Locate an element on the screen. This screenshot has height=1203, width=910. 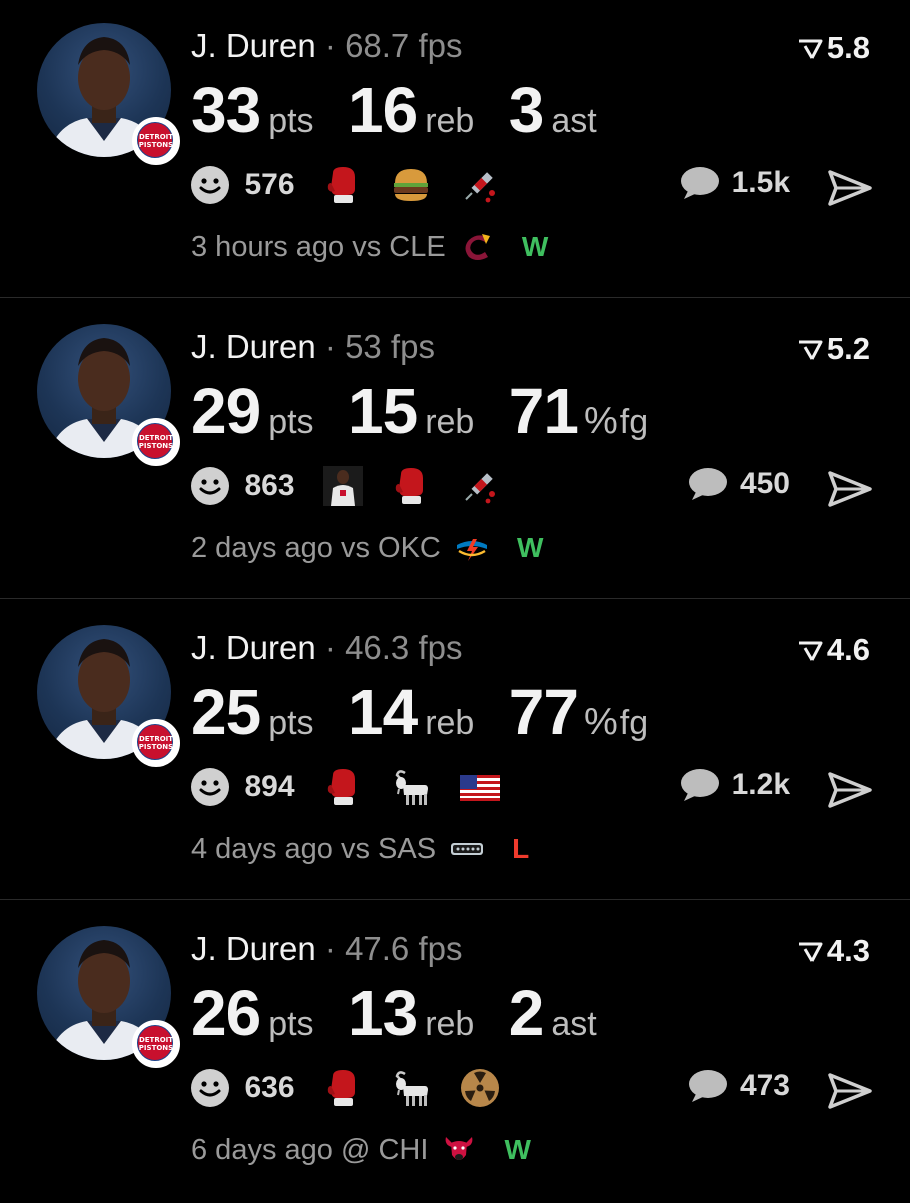
reactions-row: 863 is located at coordinates (357, 488).